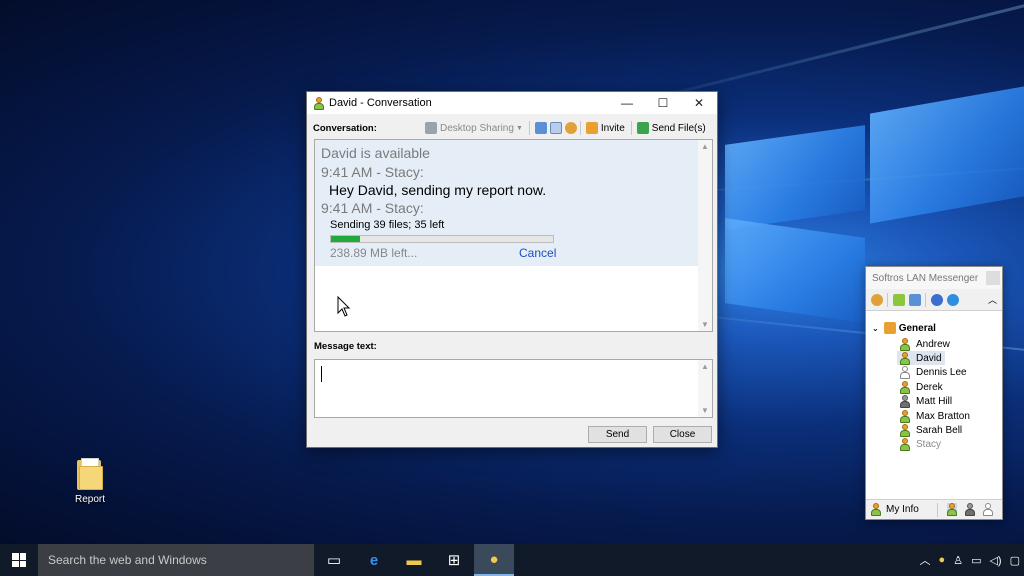 This screenshot has width=1024, height=576. I want to click on volume-icon: ◁), so click(995, 560).